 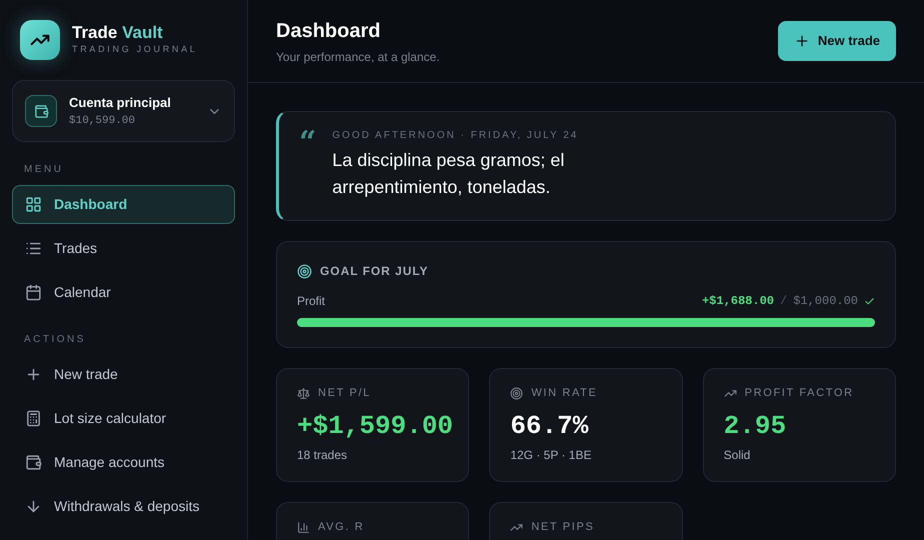 I want to click on grid-icon, so click(x=33, y=204).